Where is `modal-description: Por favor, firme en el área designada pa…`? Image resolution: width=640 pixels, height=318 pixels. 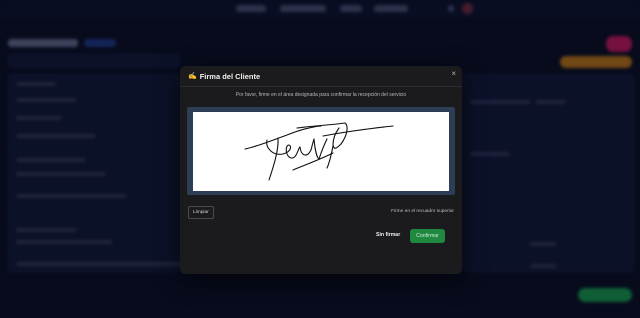
modal-description: Por favor, firme en el área designada pa… is located at coordinates (321, 95).